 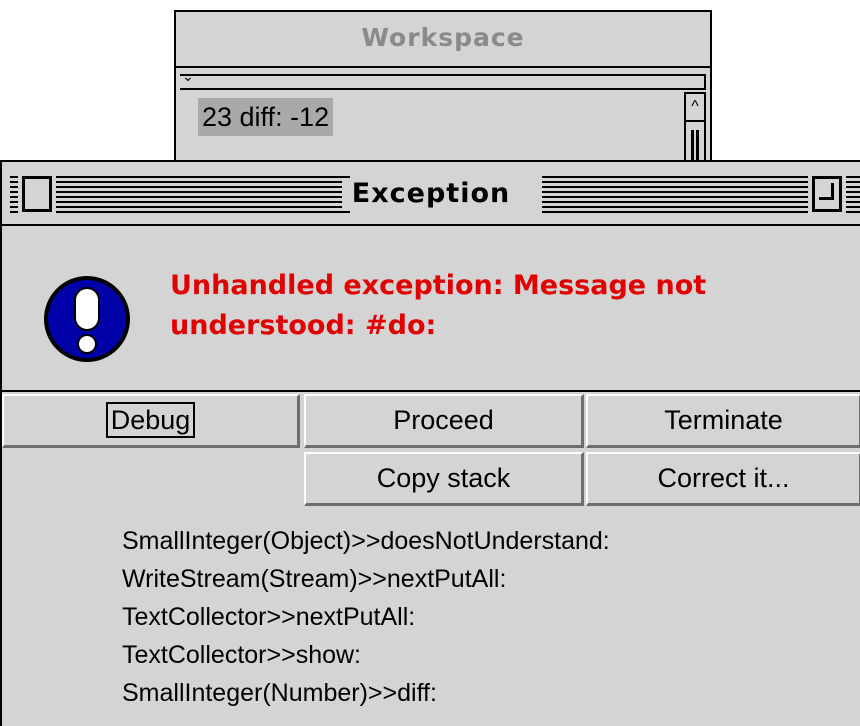 I want to click on stack-trace-item: SmallInteger(Object)>>doesNotUnderstand:, so click(x=482, y=541).